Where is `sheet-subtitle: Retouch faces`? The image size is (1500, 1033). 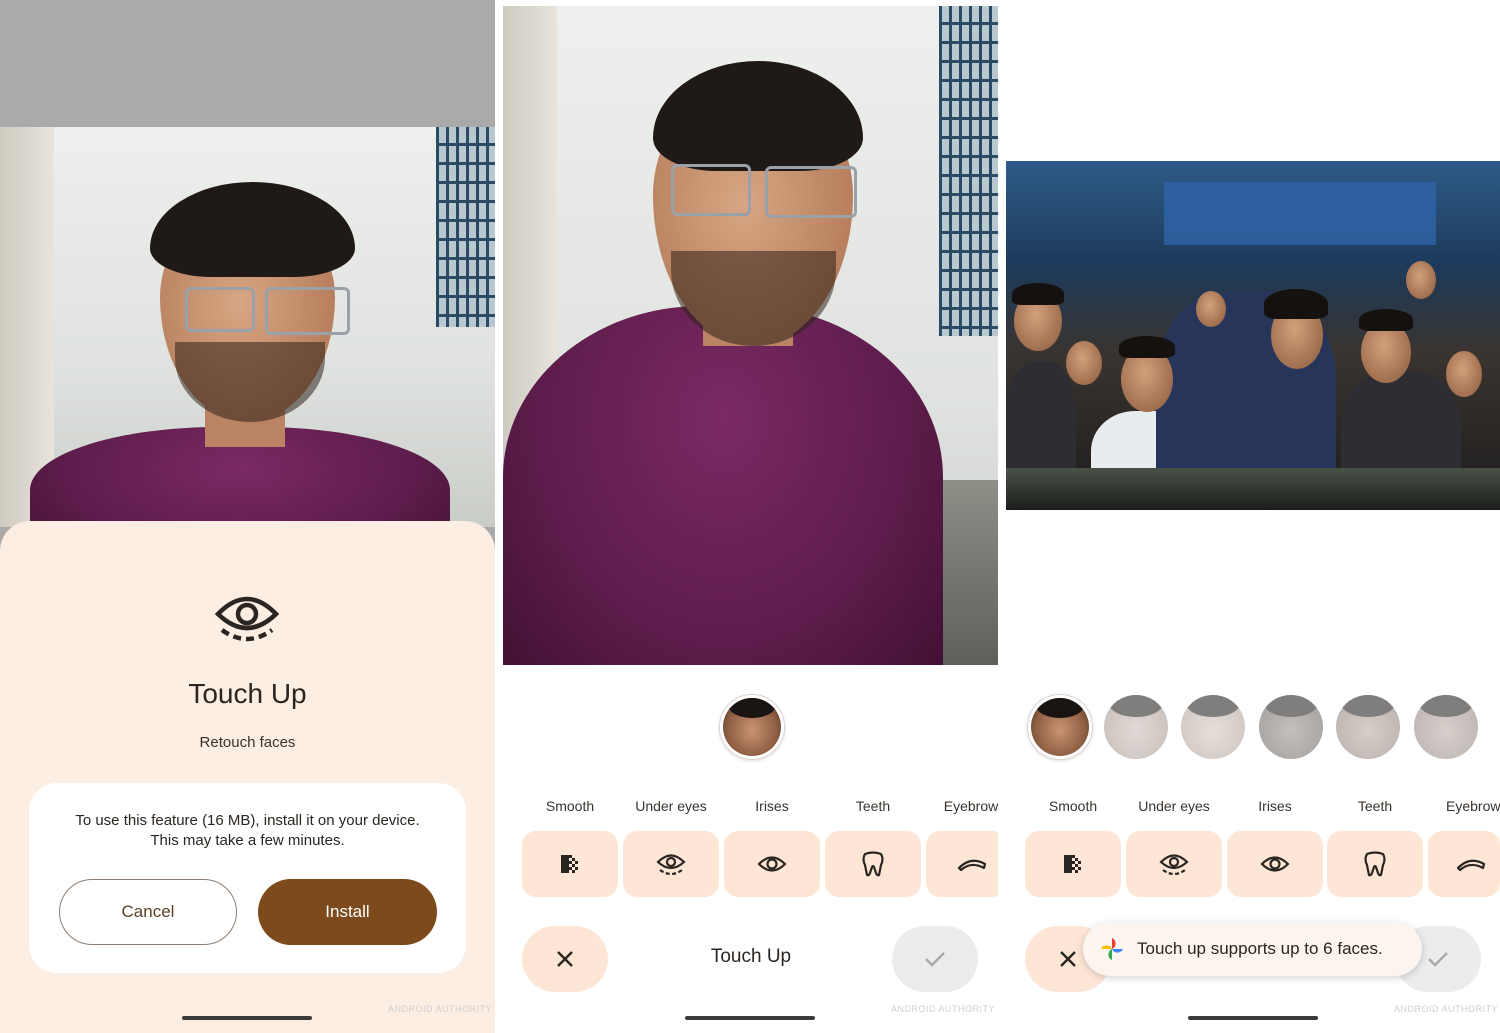 sheet-subtitle: Retouch faces is located at coordinates (247, 742).